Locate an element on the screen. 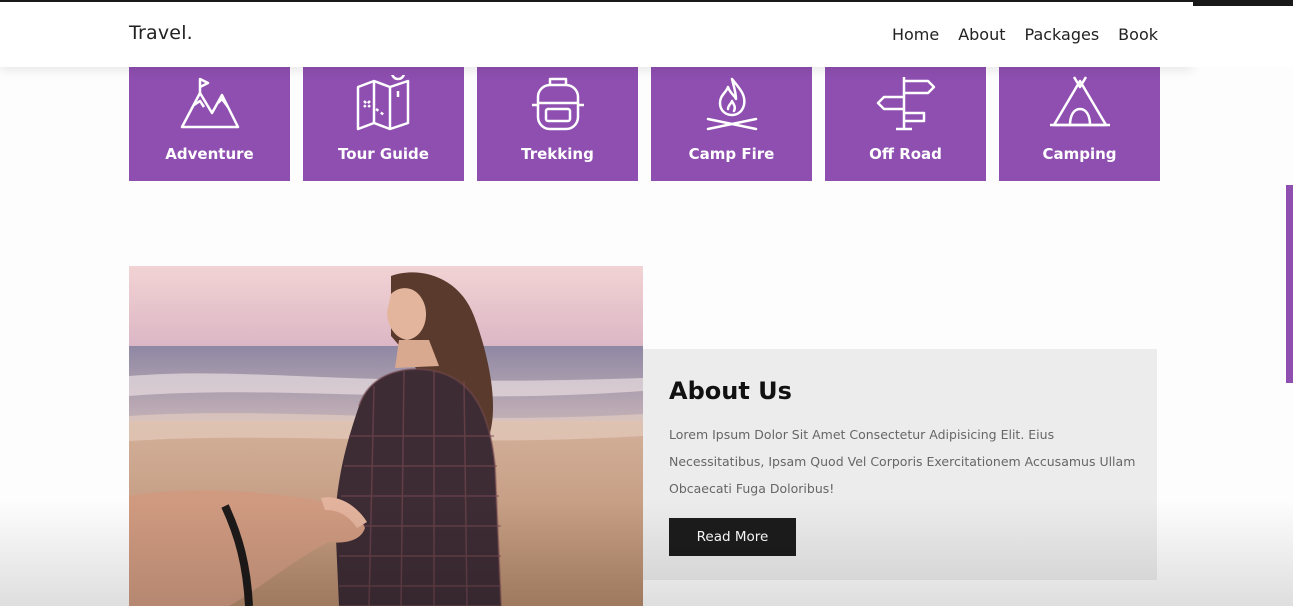  about-title: About Us is located at coordinates (730, 391).